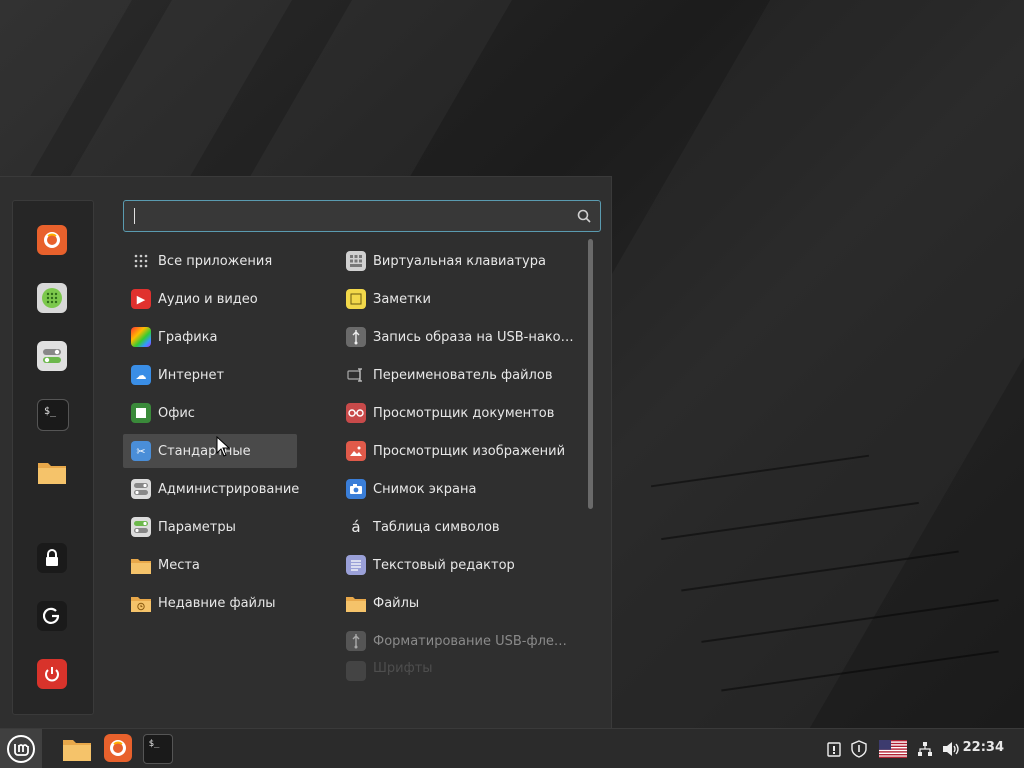 This screenshot has width=1024, height=768. Describe the element at coordinates (983, 747) in the screenshot. I see `panel-clock: 22:34` at that location.